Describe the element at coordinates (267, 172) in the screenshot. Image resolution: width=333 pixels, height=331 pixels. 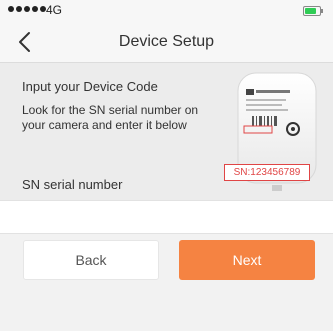
I see `sn-example-tag: SN:123456789` at that location.